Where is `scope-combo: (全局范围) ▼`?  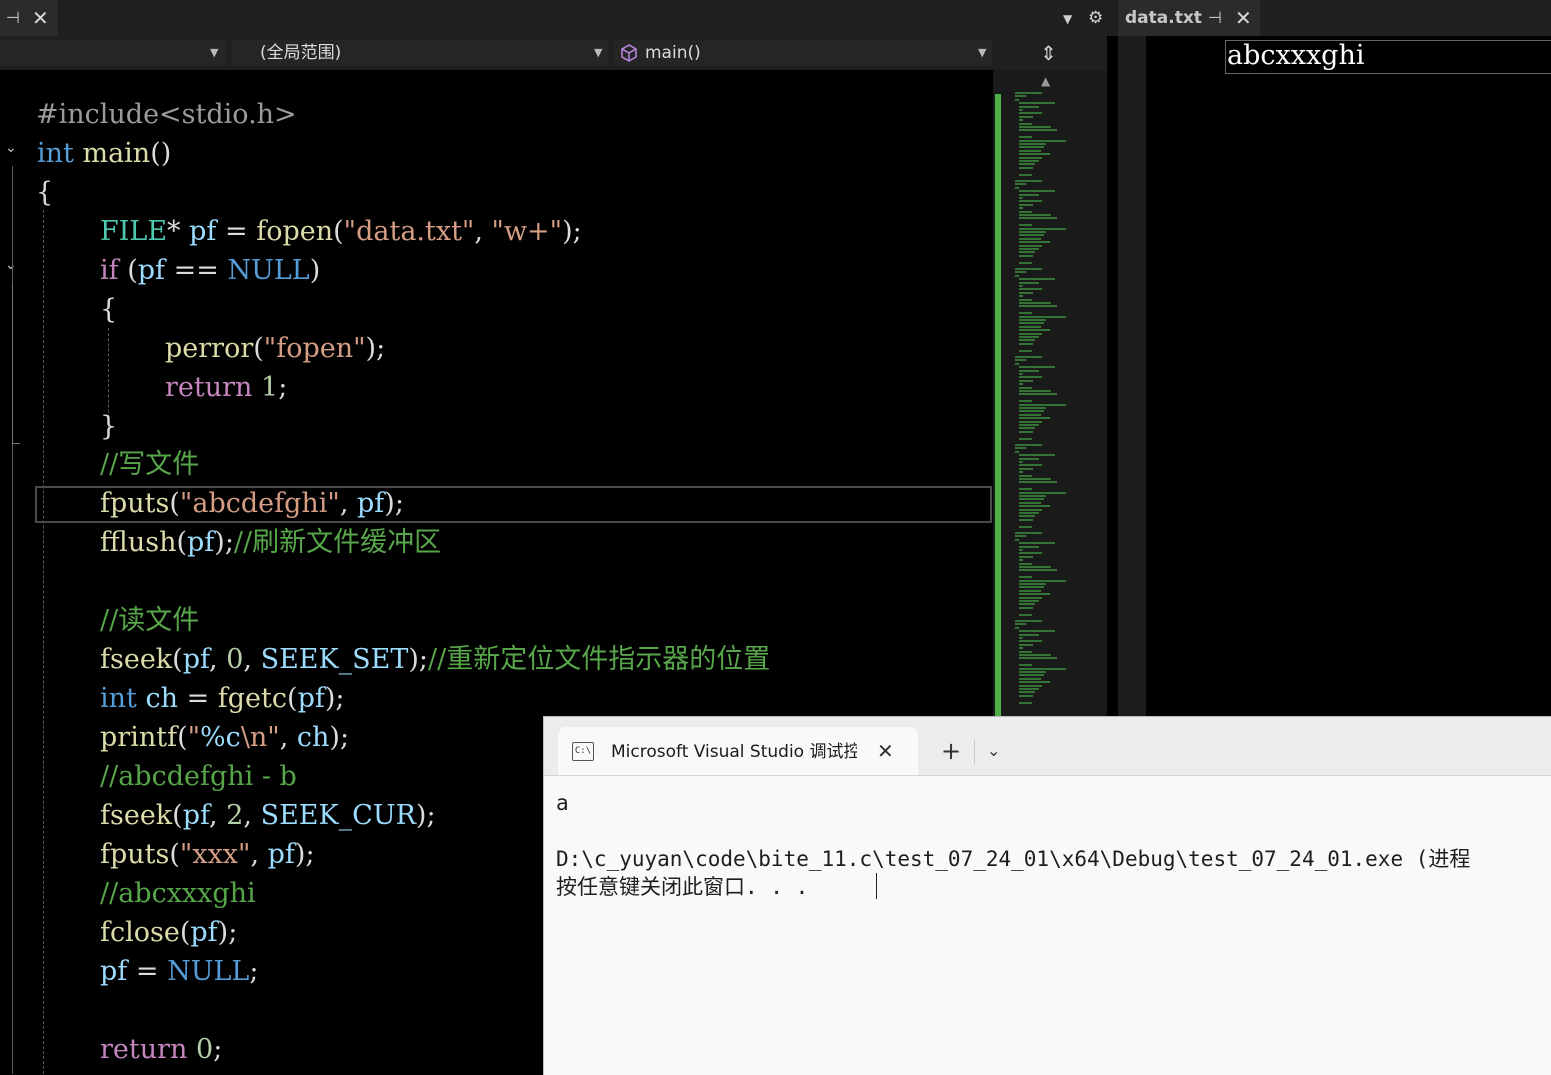
scope-combo: (全局范围) ▼ is located at coordinates (420, 53).